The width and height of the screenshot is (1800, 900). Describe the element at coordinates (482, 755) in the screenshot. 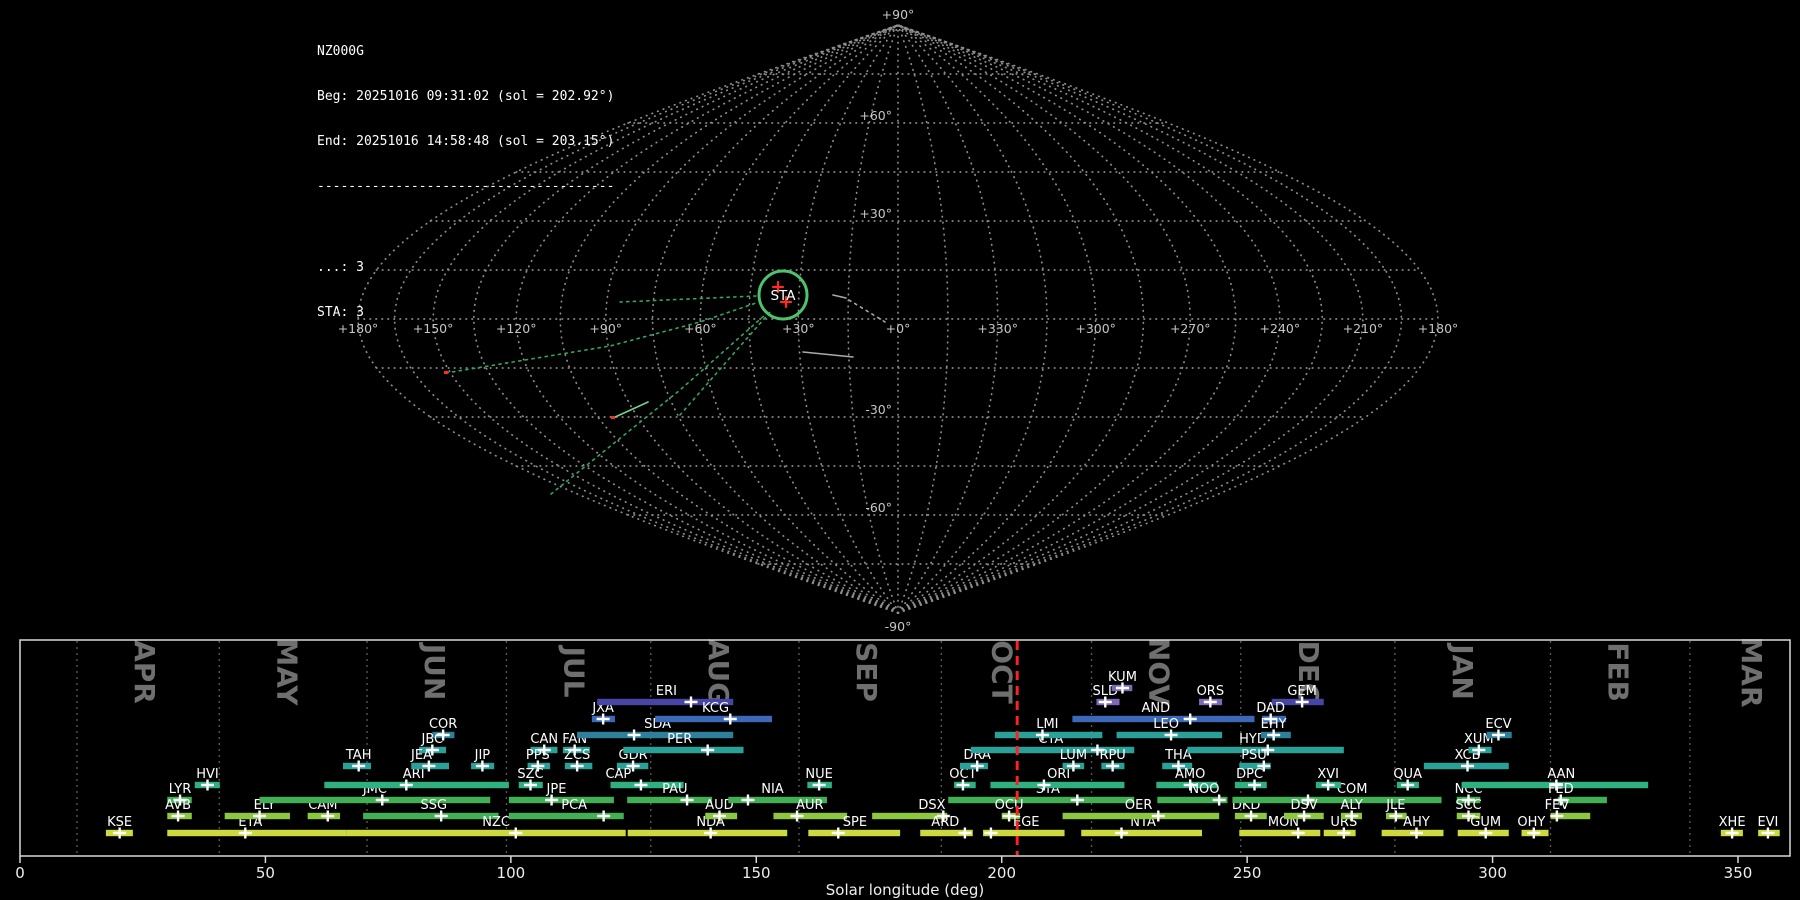

I see `shower-label-JIP: JIP` at that location.